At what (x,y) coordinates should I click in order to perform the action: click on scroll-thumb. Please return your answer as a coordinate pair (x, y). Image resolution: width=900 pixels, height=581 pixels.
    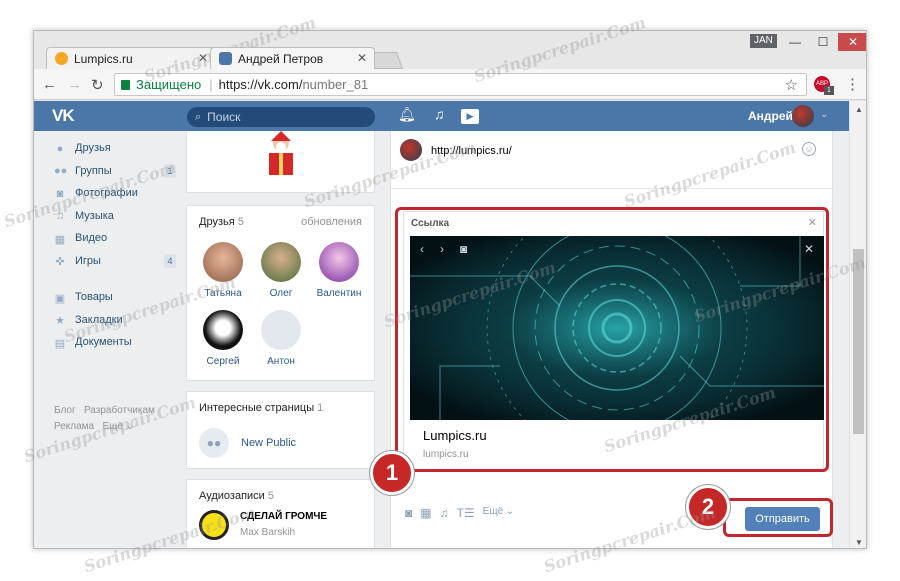
    Looking at the image, I should click on (858, 341).